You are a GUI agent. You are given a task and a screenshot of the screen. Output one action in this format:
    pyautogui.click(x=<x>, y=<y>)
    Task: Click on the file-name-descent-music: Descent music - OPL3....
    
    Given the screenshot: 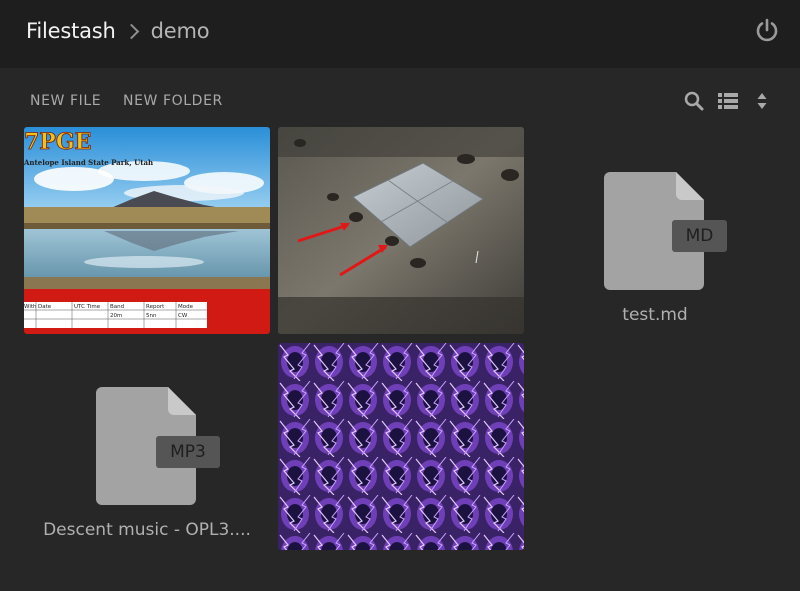 What is the action you would take?
    pyautogui.click(x=147, y=530)
    